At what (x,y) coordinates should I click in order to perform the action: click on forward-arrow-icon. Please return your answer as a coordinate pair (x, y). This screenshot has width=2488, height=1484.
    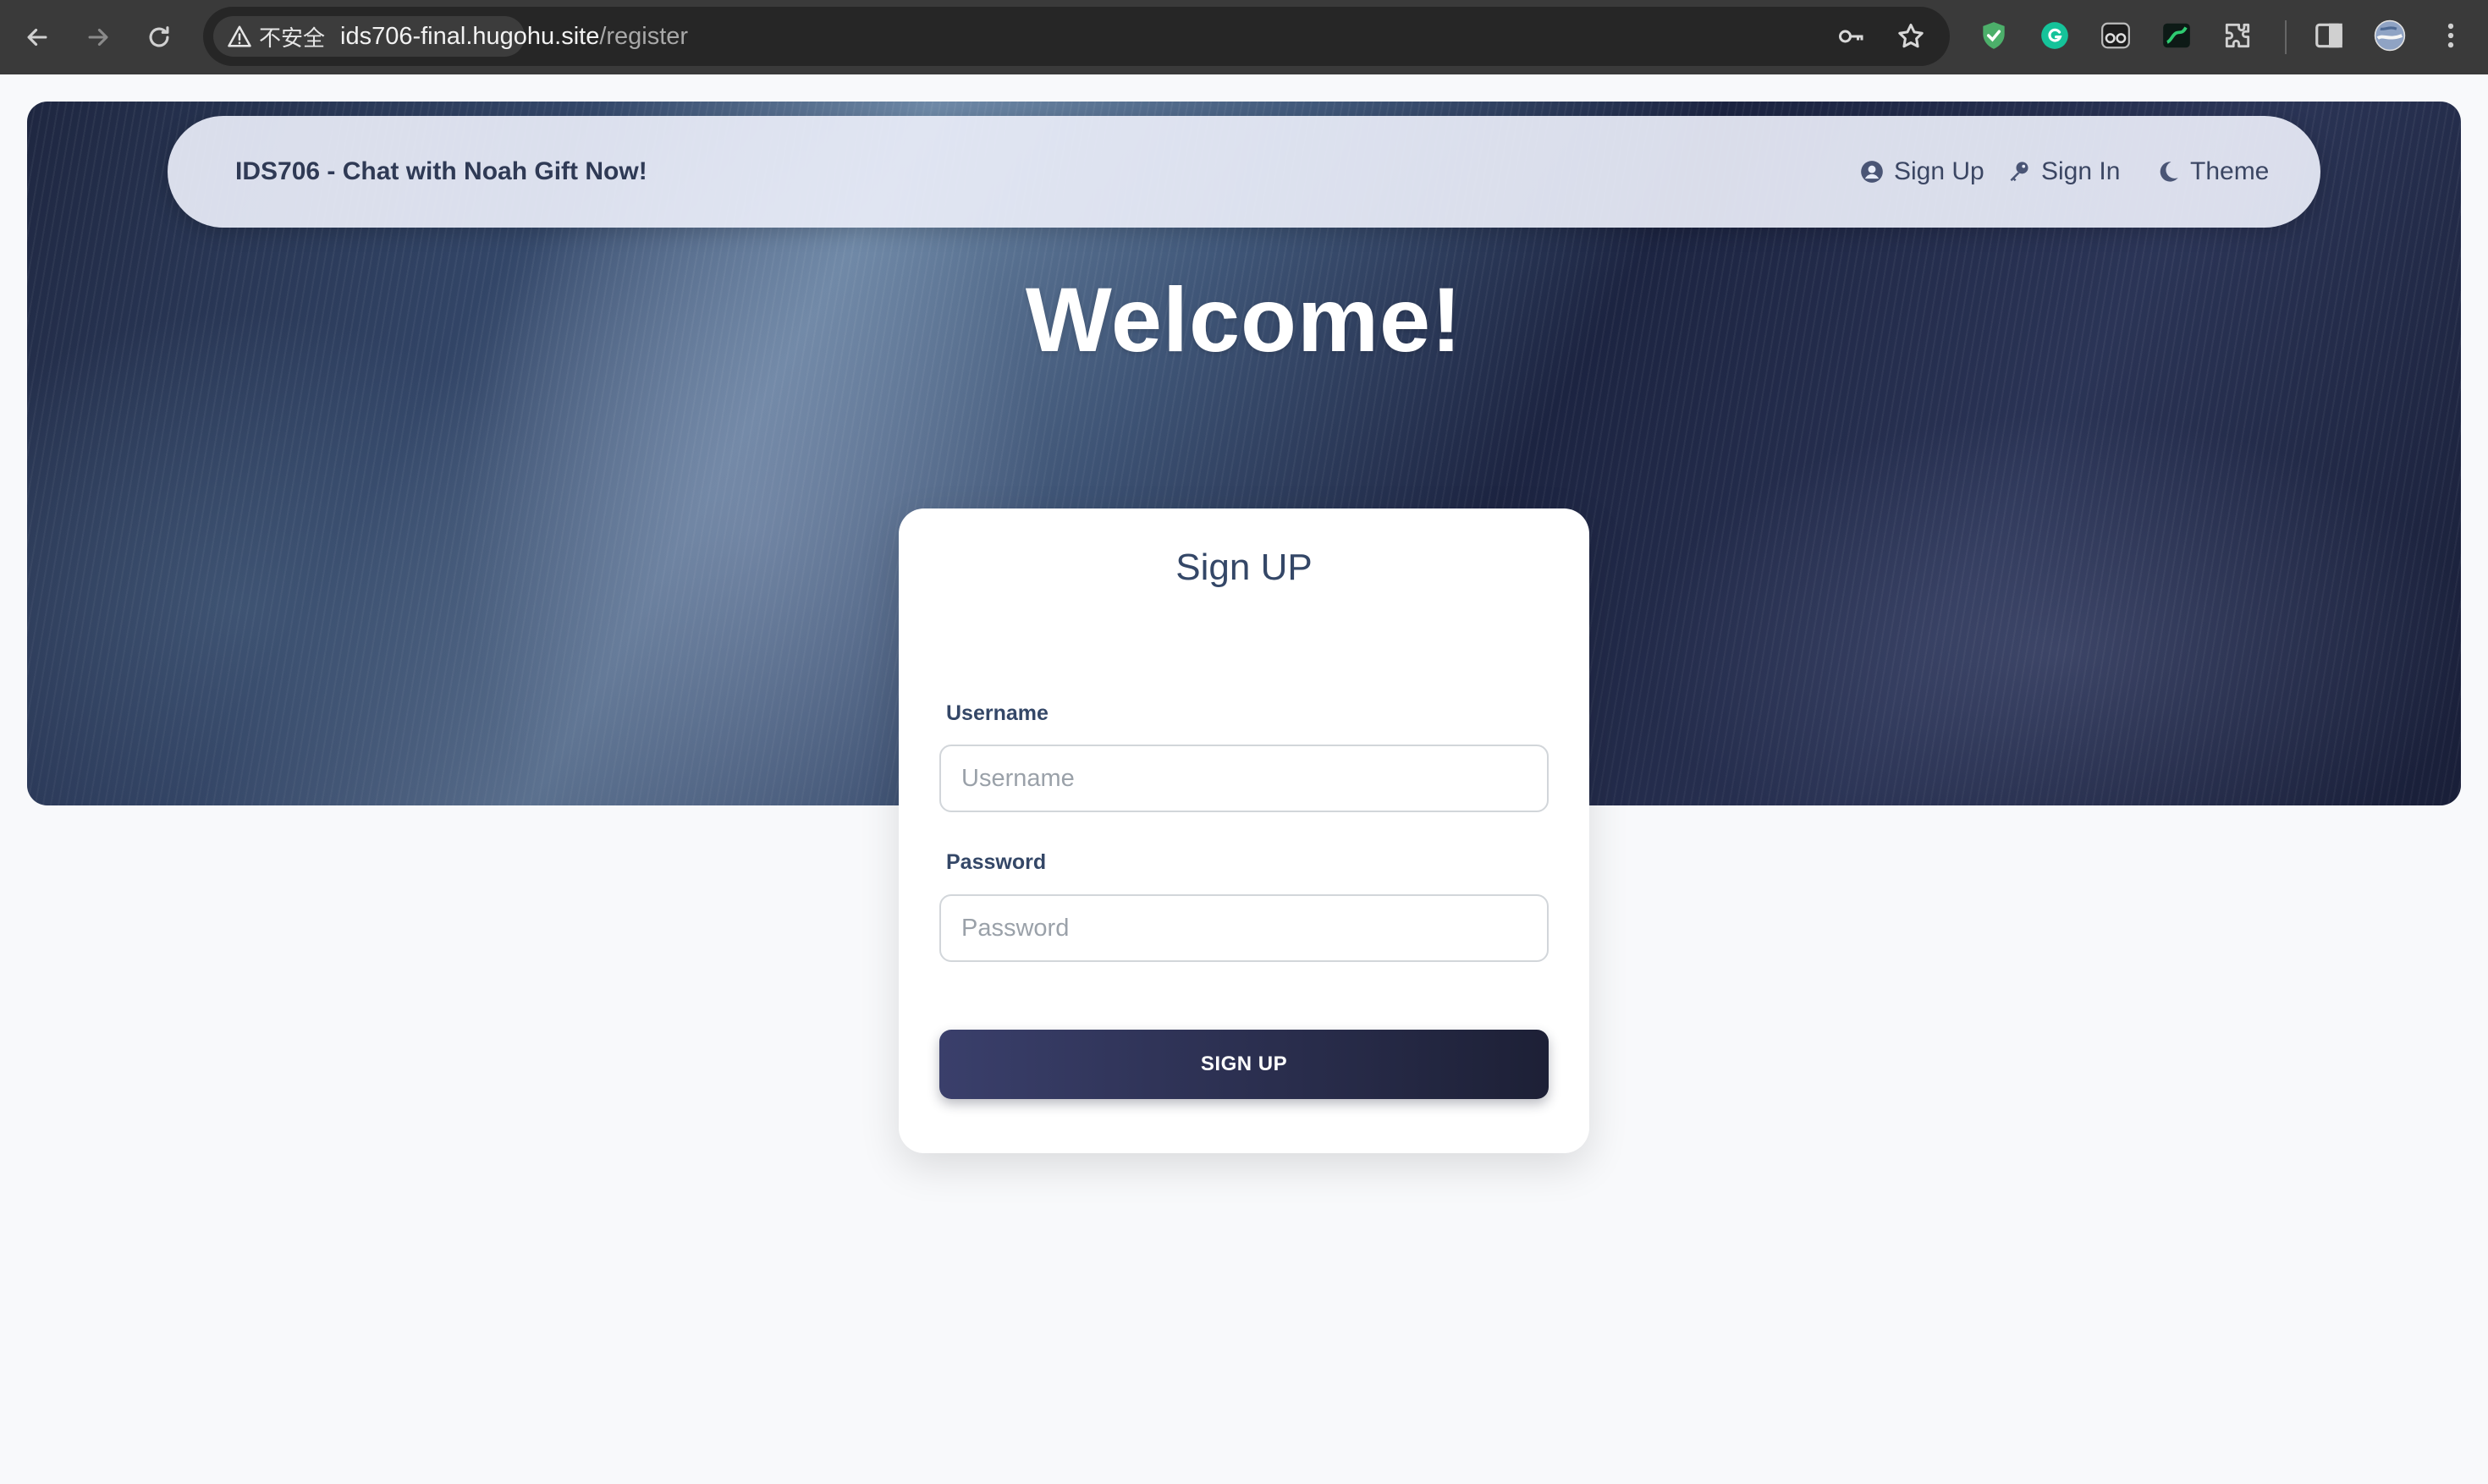
    Looking at the image, I should click on (98, 37).